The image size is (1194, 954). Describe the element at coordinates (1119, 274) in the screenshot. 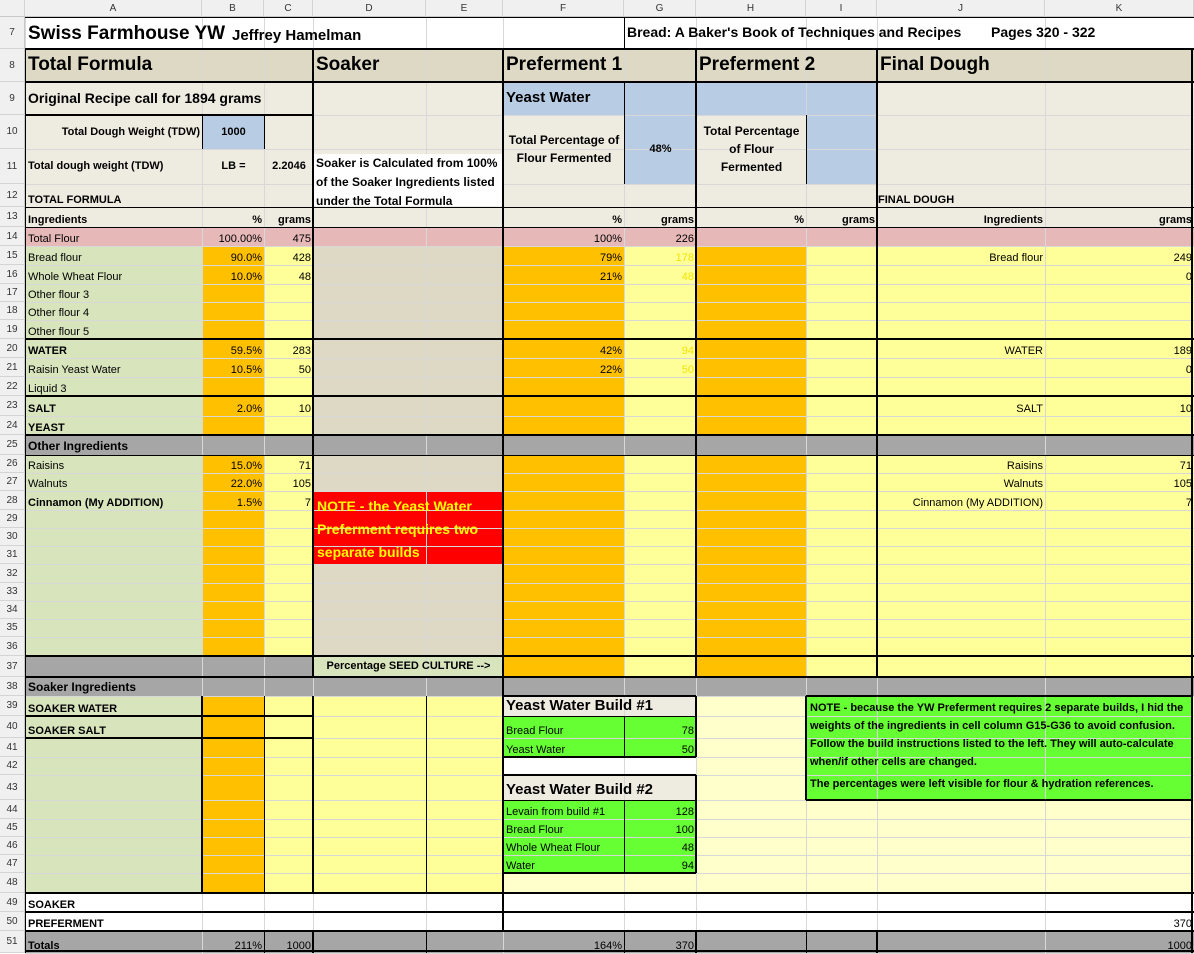

I see `final-ingredient-grams: 0` at that location.